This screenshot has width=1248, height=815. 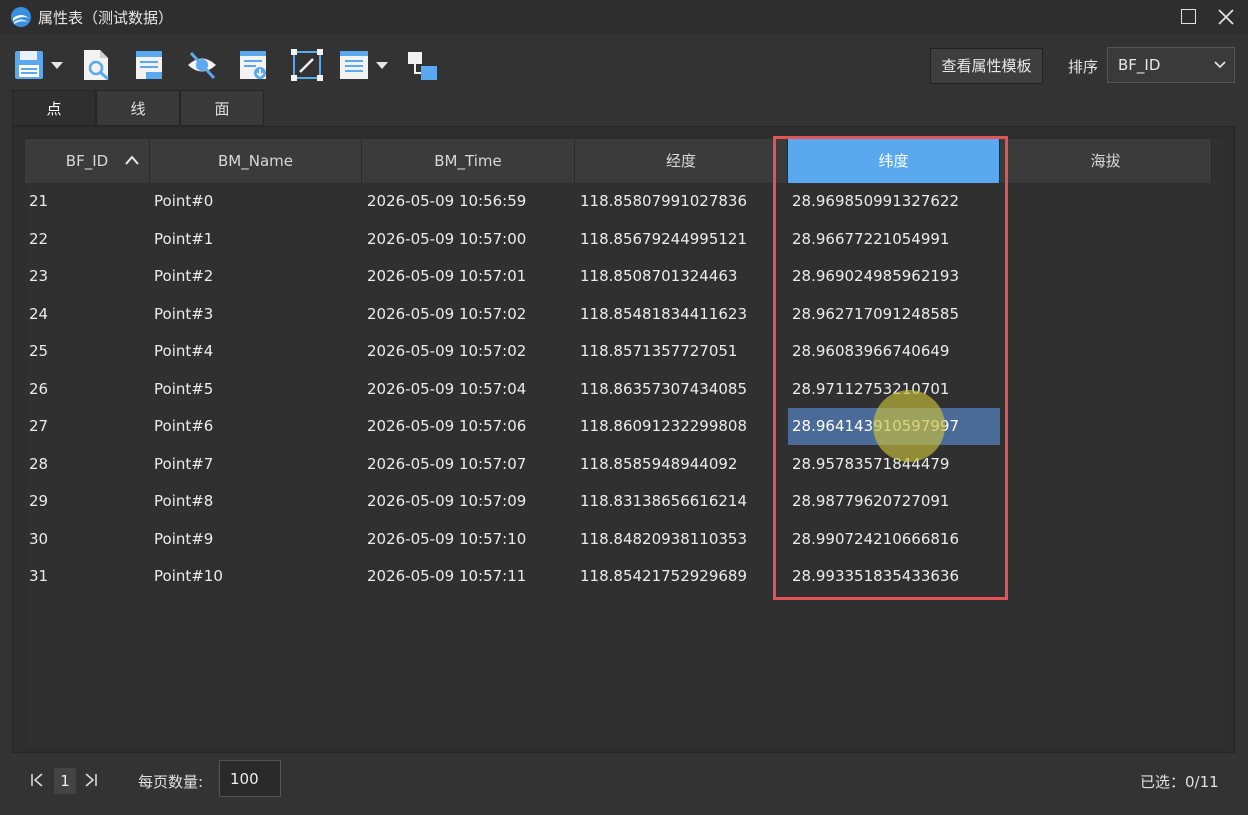 What do you see at coordinates (446, 276) in the screenshot?
I see `table-cell: 2026-05-09 10:57:01` at bounding box center [446, 276].